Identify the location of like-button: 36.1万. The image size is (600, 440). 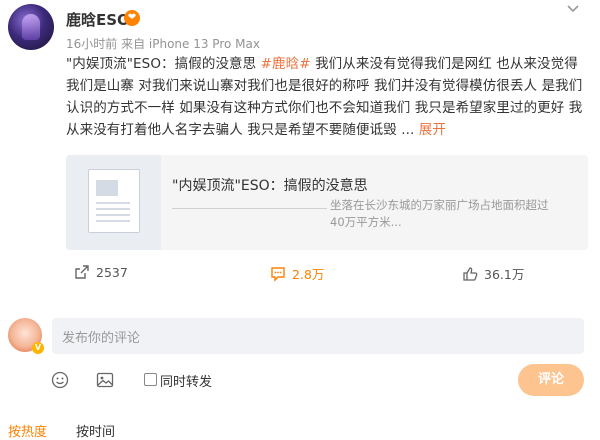
(493, 273).